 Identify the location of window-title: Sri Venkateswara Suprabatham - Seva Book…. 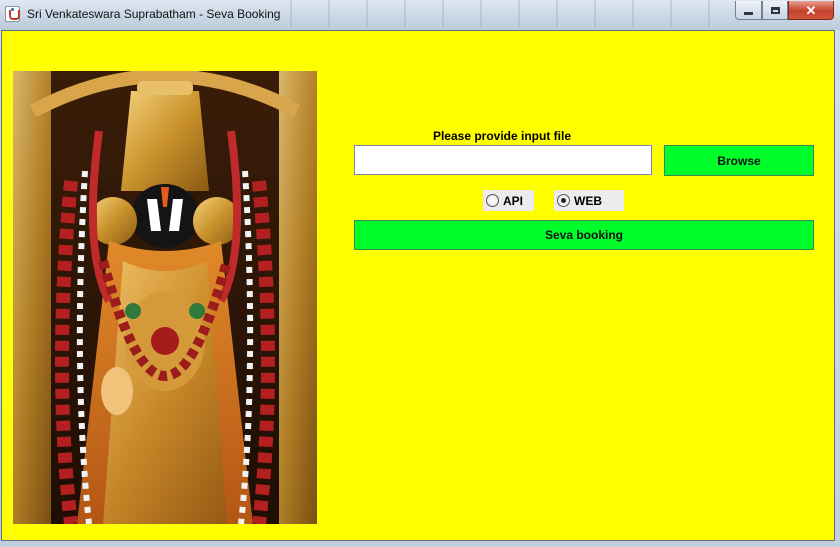
(154, 14).